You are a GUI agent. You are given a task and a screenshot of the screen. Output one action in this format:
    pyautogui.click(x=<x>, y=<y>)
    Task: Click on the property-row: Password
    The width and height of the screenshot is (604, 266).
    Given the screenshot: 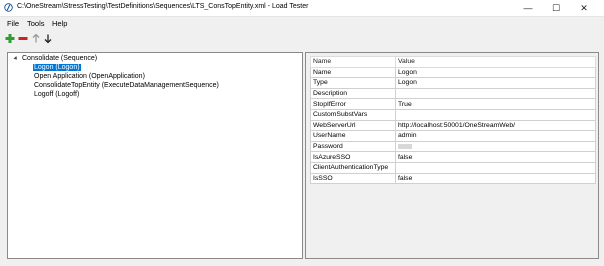 What is the action you would take?
    pyautogui.click(x=453, y=146)
    